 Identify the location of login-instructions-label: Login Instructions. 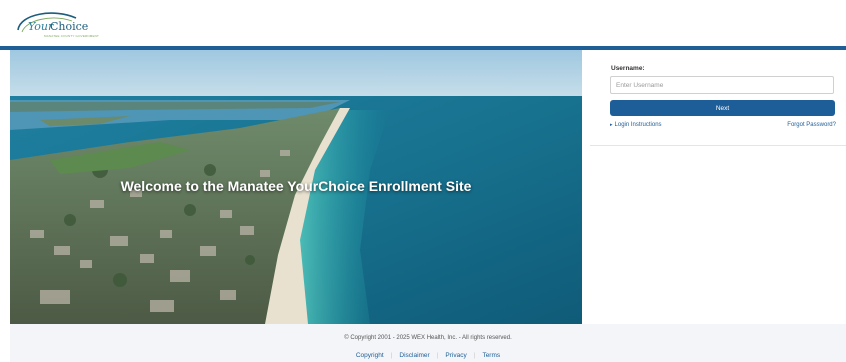
(638, 125).